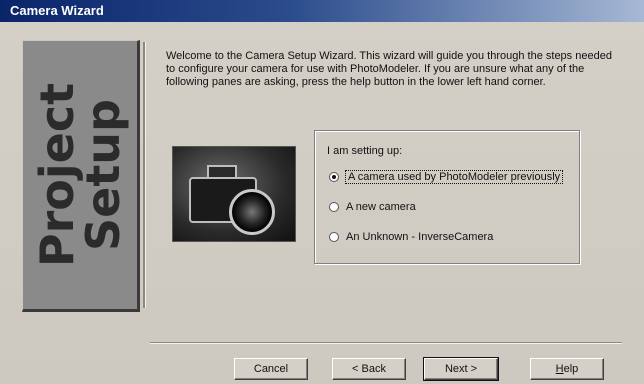 The width and height of the screenshot is (644, 384). I want to click on radio-option-previous-camera: A camera used by PhotoModeler previously, so click(446, 177).